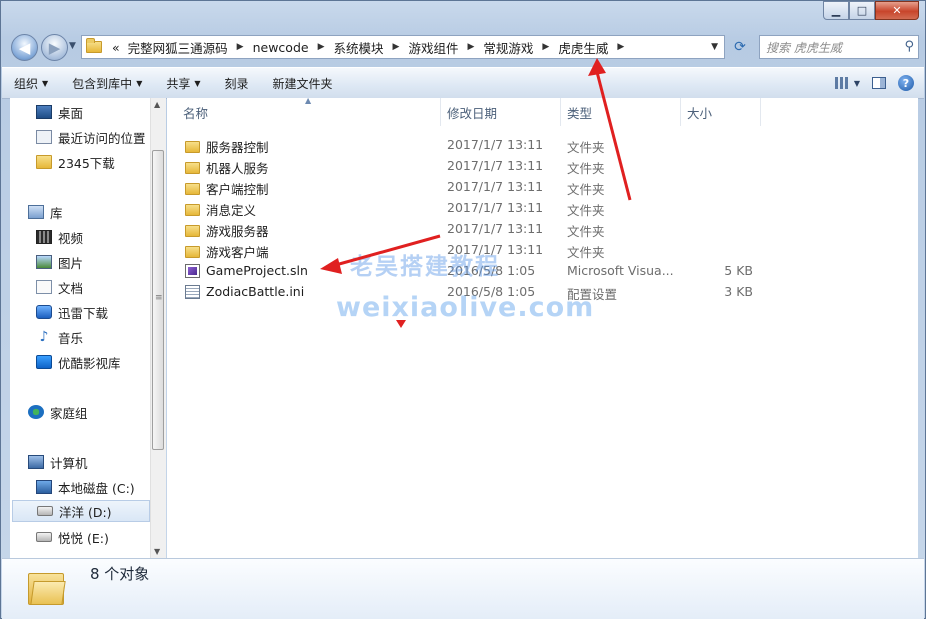 The image size is (926, 619). Describe the element at coordinates (100, 262) in the screenshot. I see `sidebar-item-pictures: 图片` at that location.